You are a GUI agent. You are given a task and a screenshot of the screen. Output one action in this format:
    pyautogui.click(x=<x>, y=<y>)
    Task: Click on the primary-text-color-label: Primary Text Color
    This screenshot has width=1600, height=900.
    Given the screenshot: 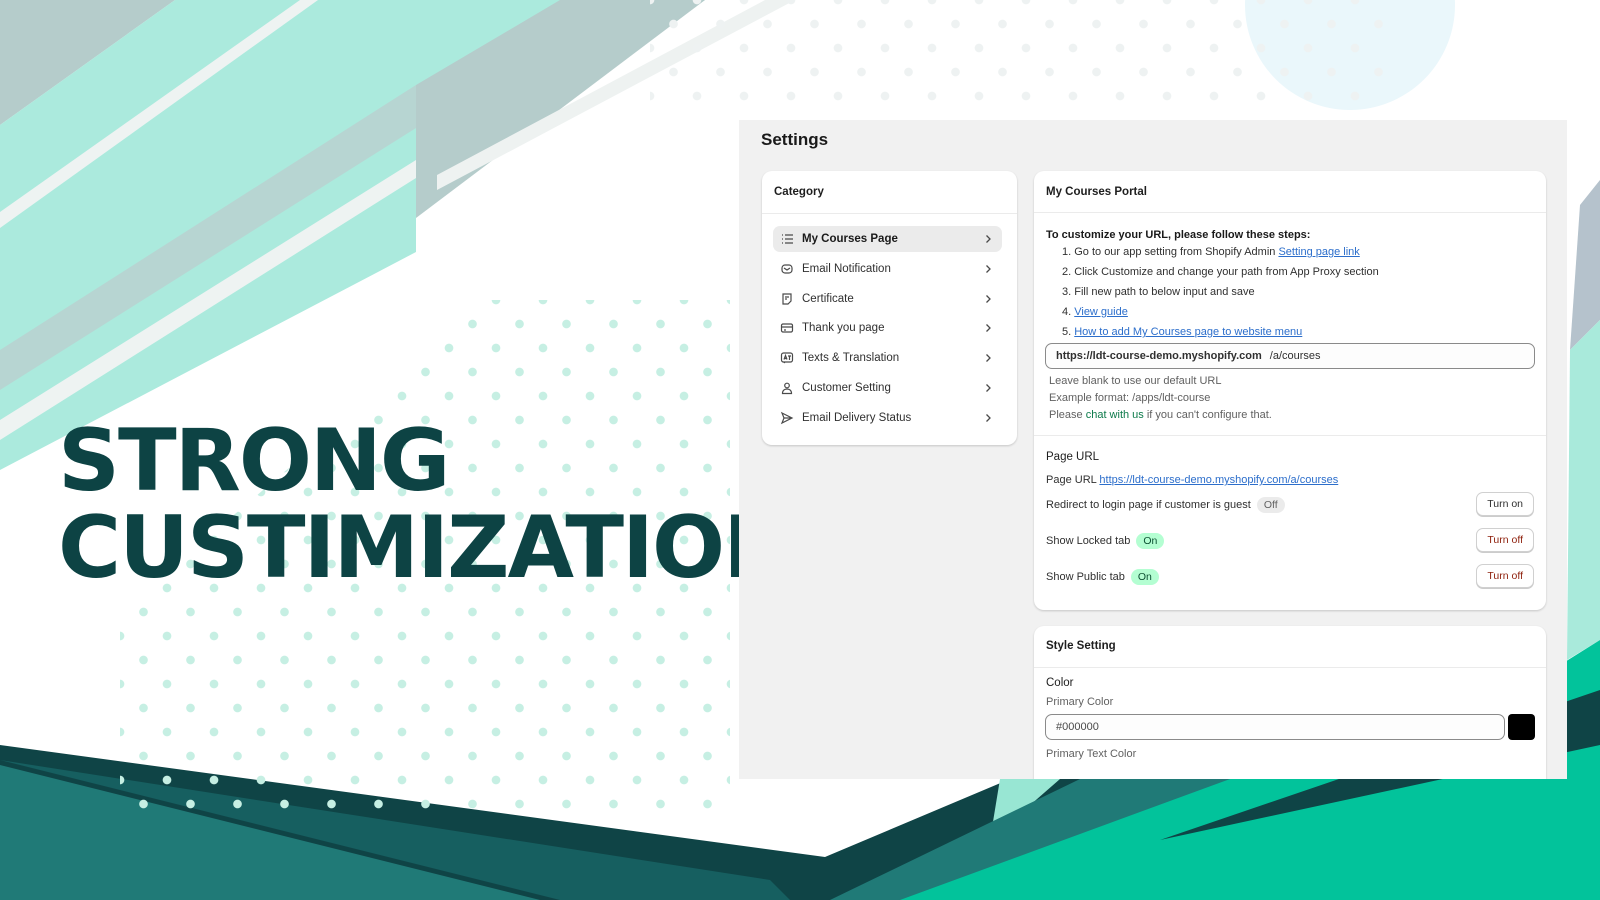 What is the action you would take?
    pyautogui.click(x=1091, y=754)
    